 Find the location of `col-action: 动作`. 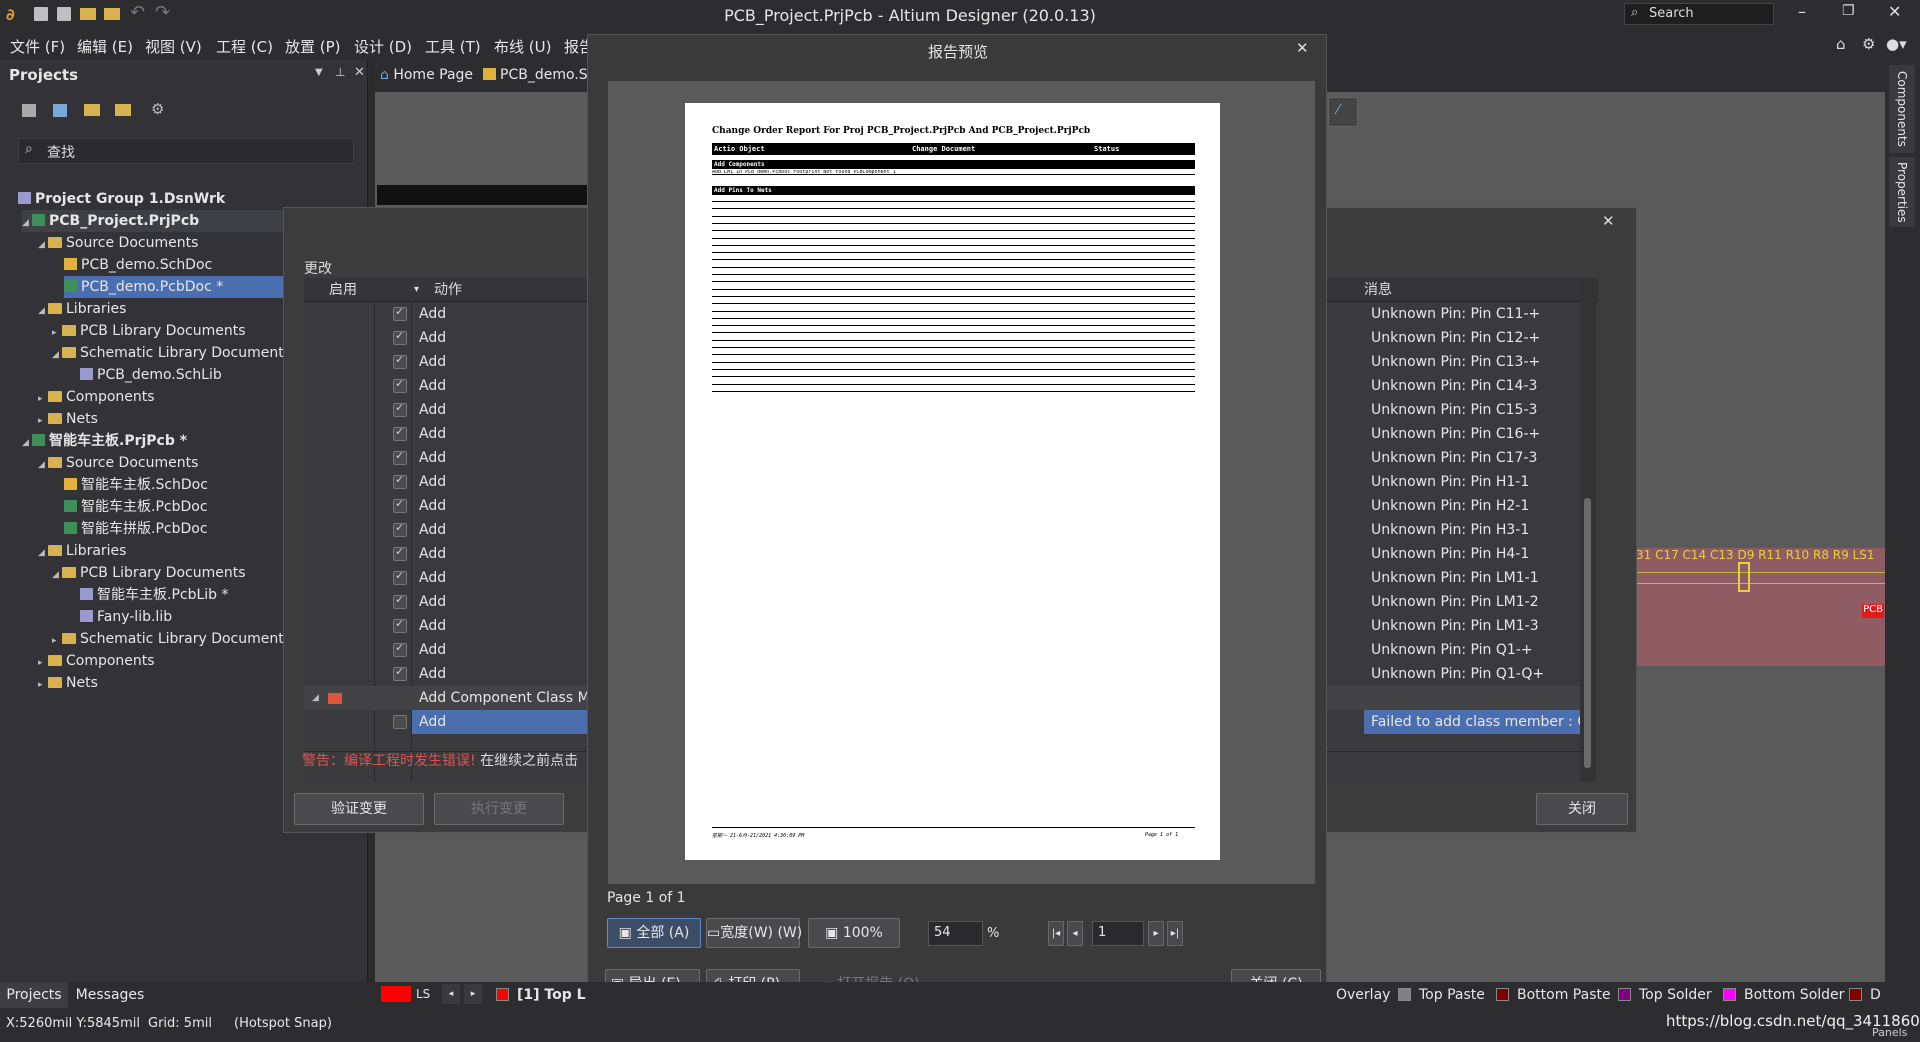

col-action: 动作 is located at coordinates (448, 290).